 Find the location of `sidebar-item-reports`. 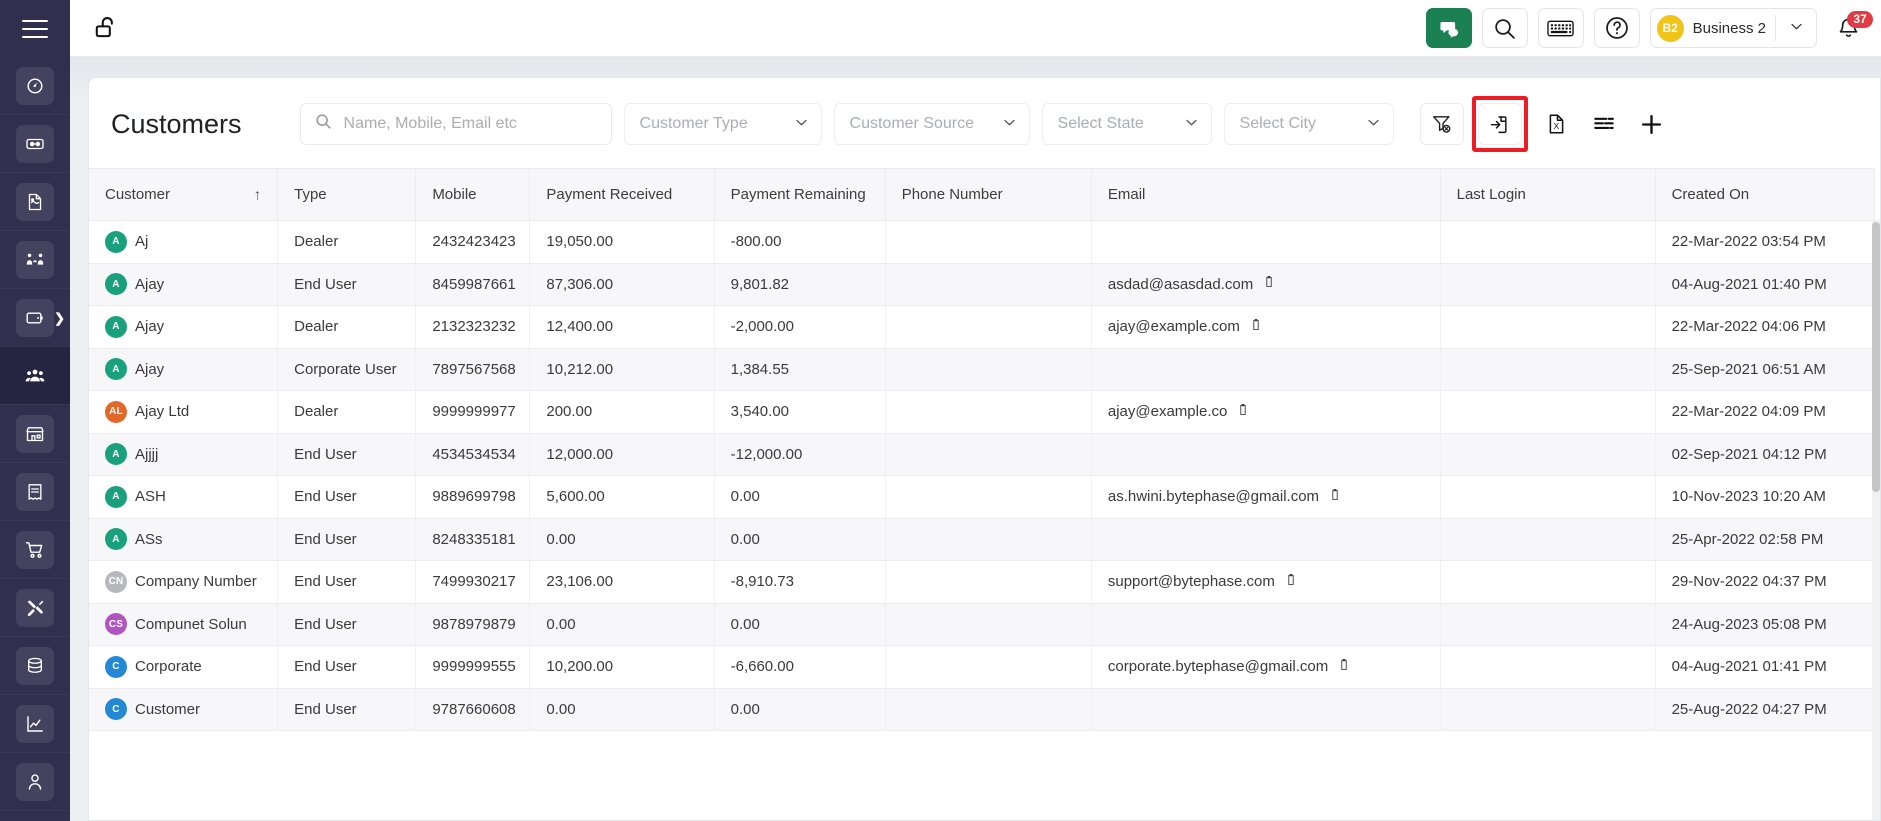

sidebar-item-reports is located at coordinates (35, 724).